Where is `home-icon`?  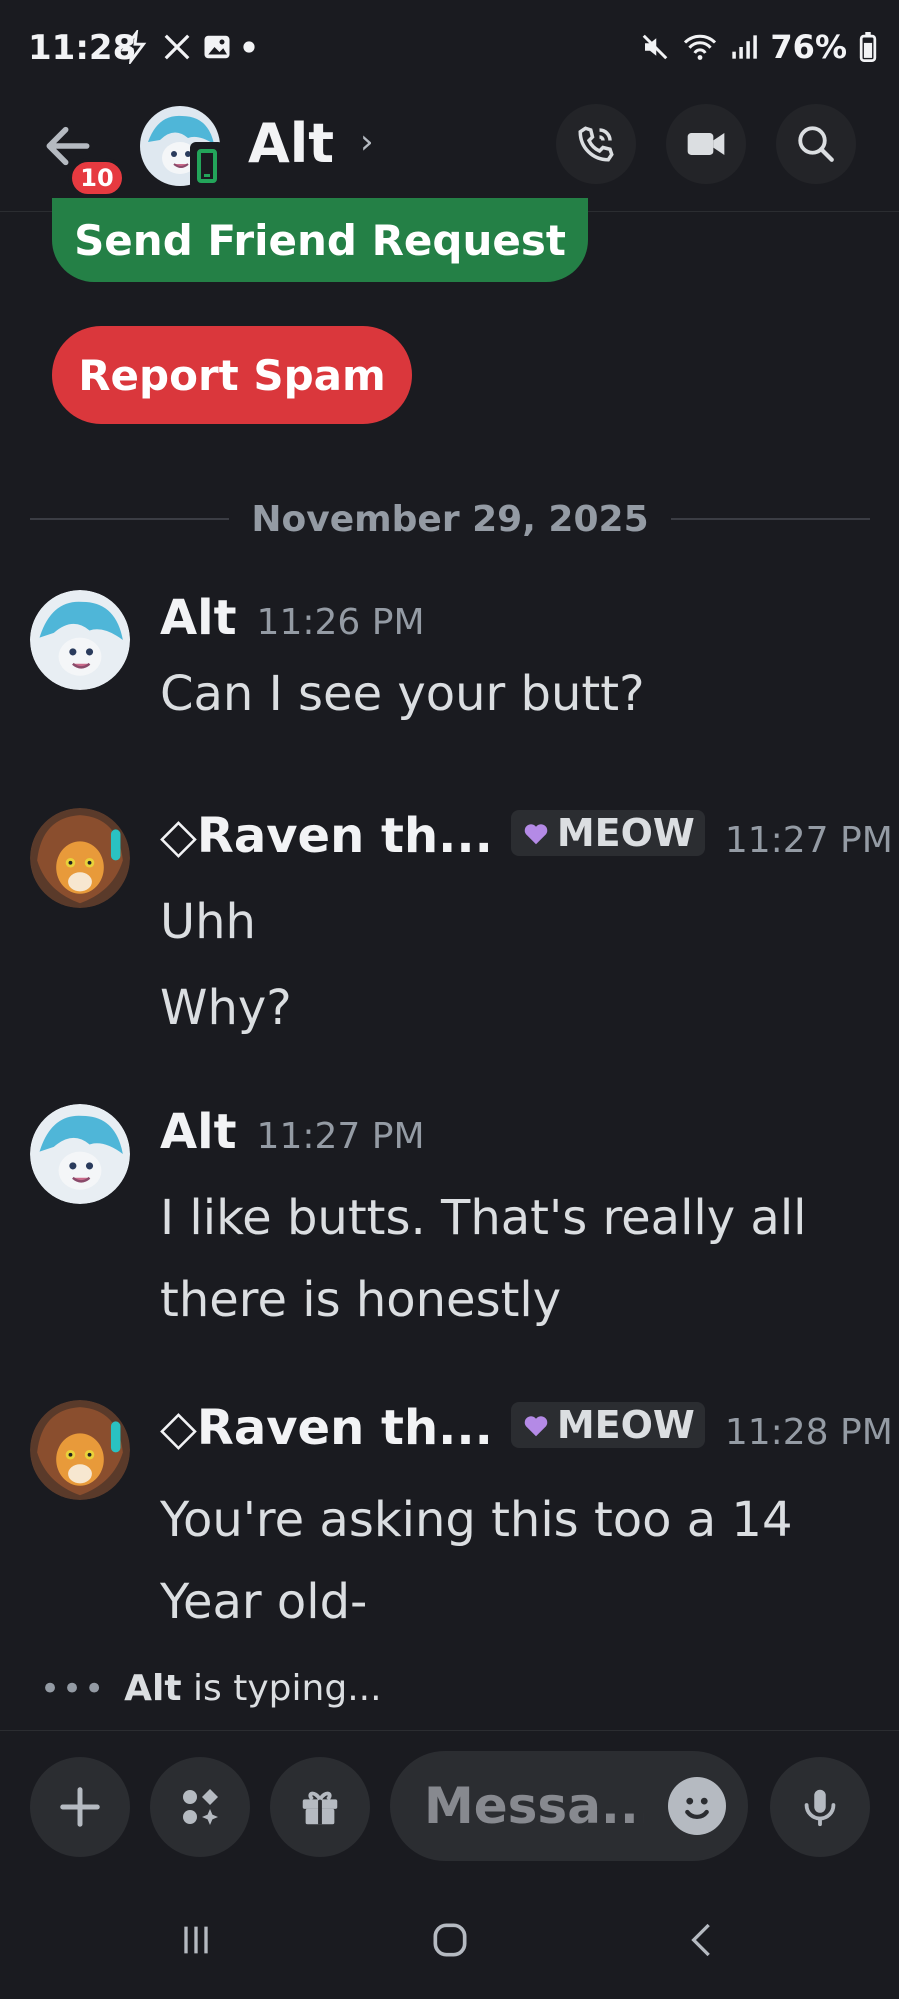
home-icon is located at coordinates (450, 1940).